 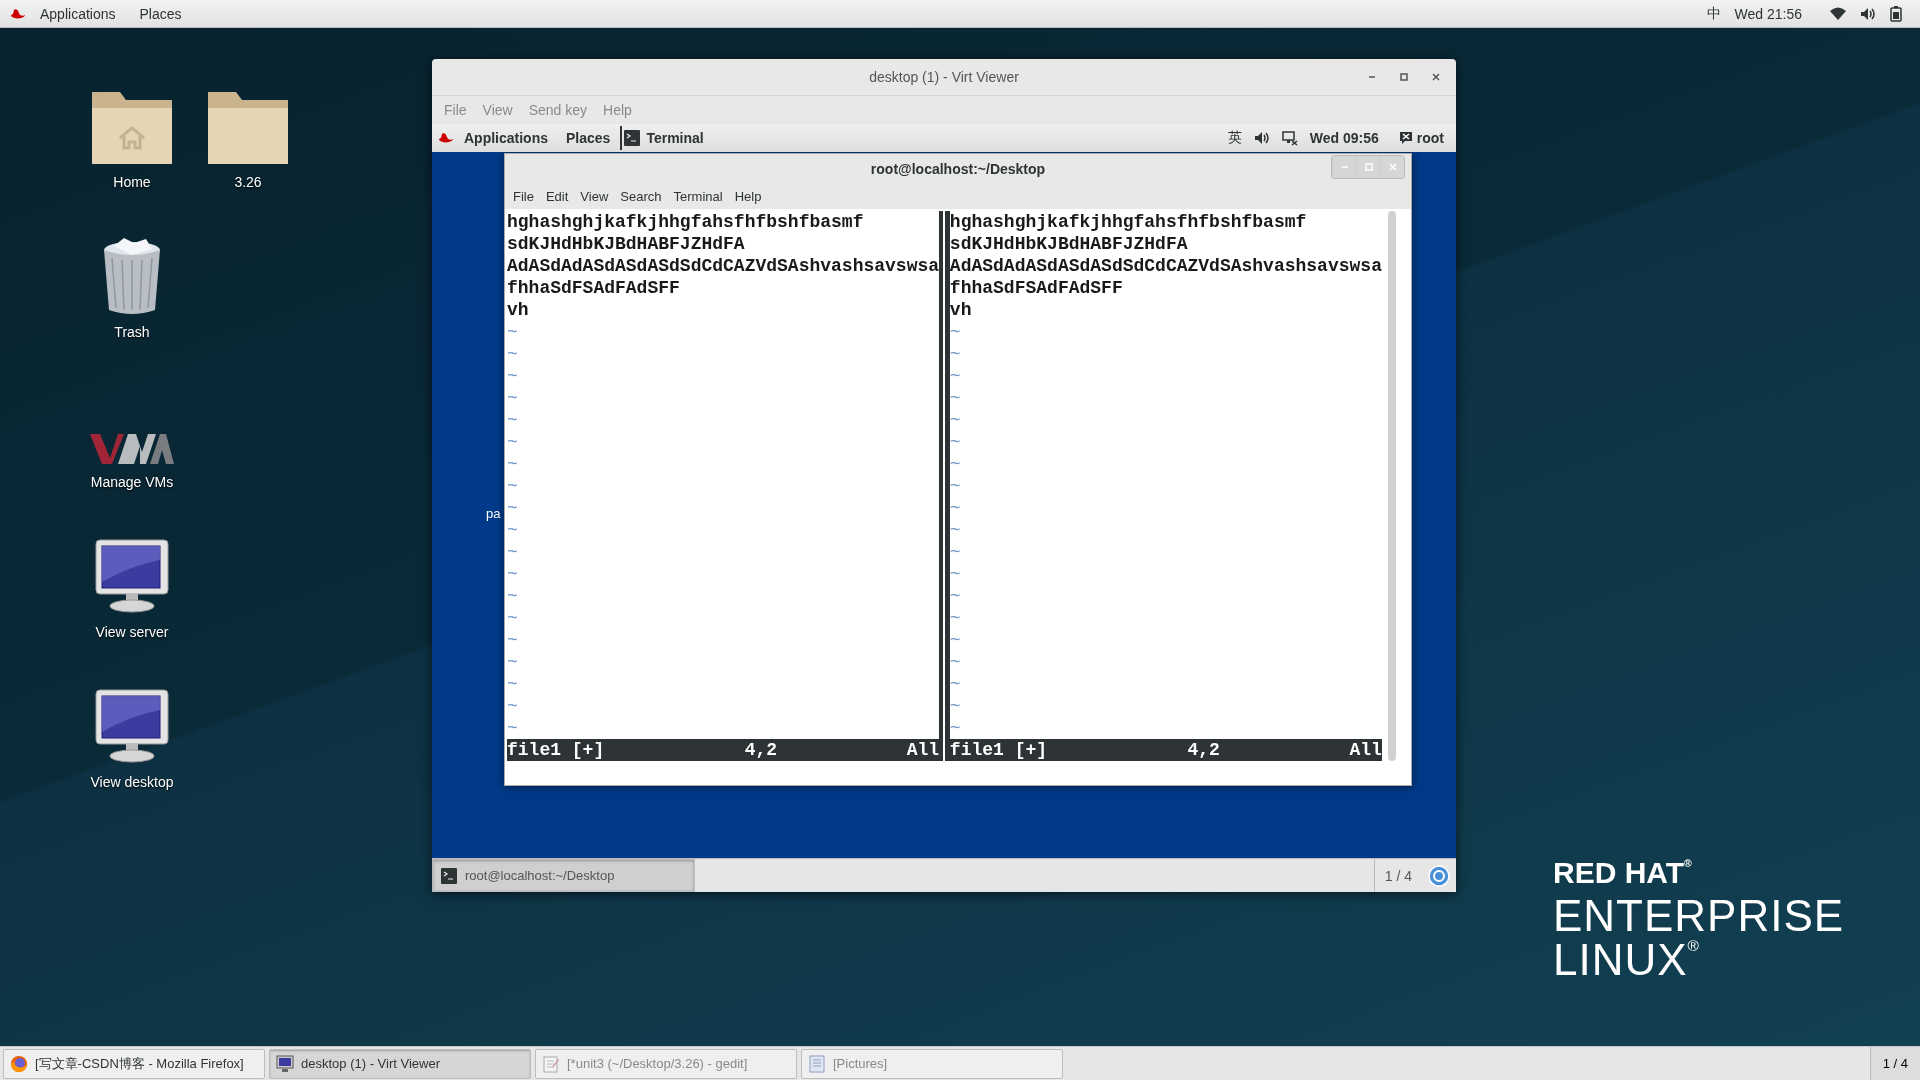 What do you see at coordinates (698, 196) in the screenshot?
I see `menu-item: Terminal` at bounding box center [698, 196].